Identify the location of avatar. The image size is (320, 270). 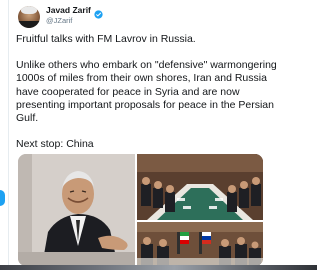
(29, 17).